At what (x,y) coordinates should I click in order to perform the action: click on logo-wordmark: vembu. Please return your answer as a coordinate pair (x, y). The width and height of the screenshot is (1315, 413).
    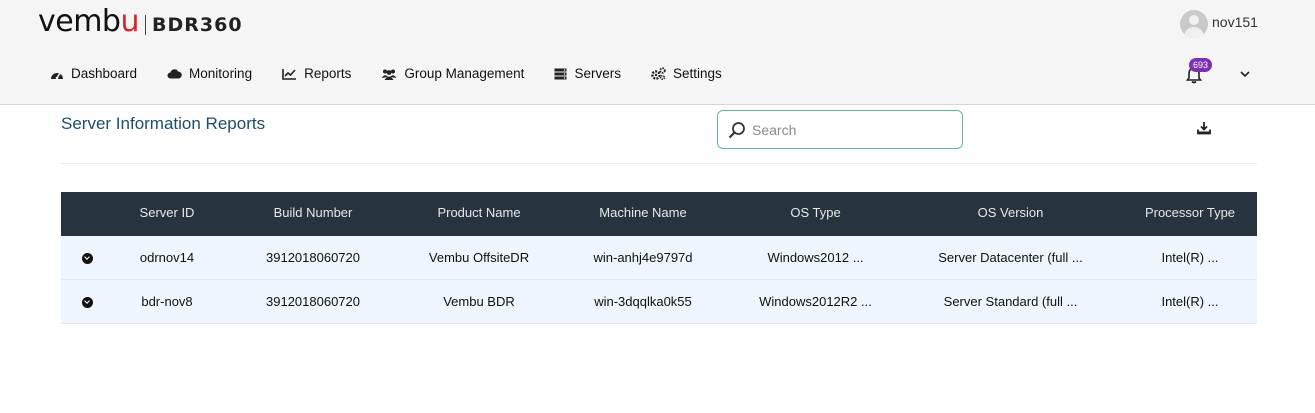
    Looking at the image, I should click on (88, 21).